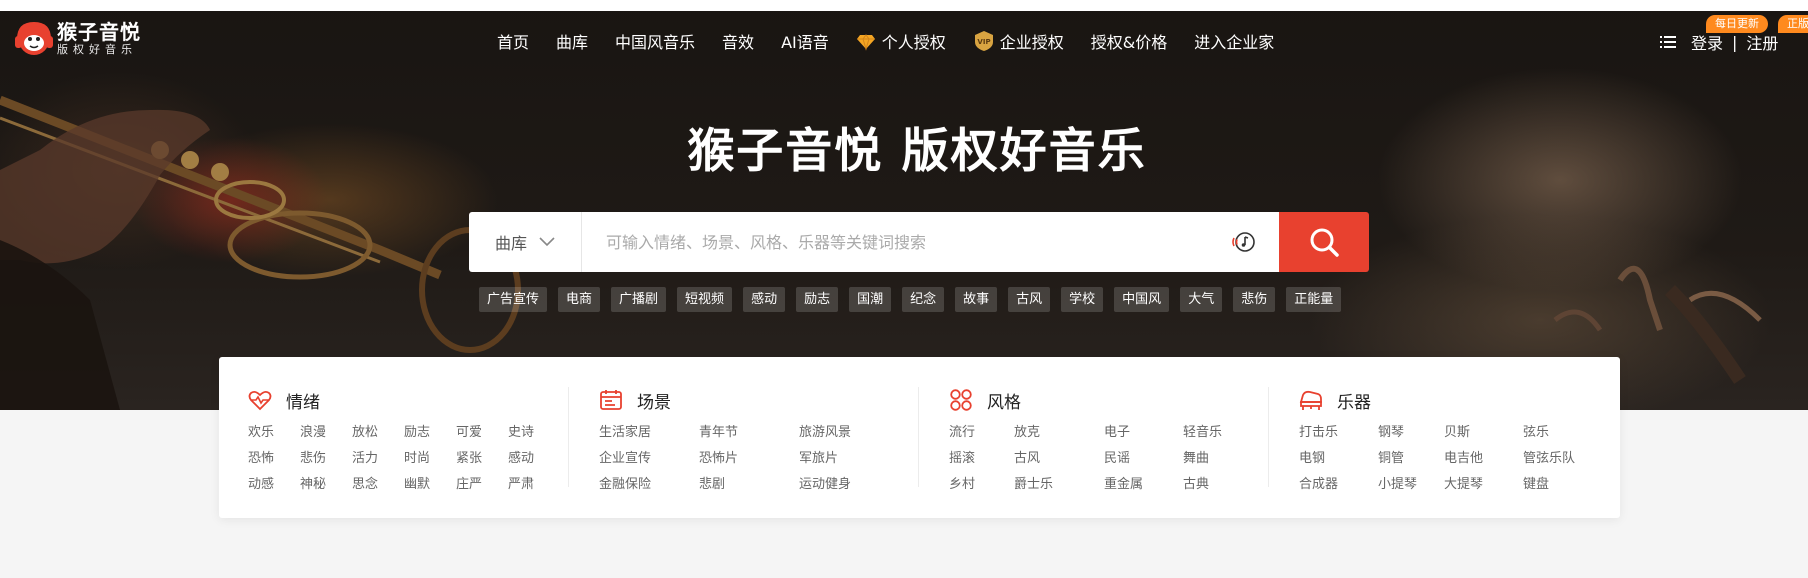 The height and width of the screenshot is (578, 1808). I want to click on category-item: 可爱, so click(482, 433).